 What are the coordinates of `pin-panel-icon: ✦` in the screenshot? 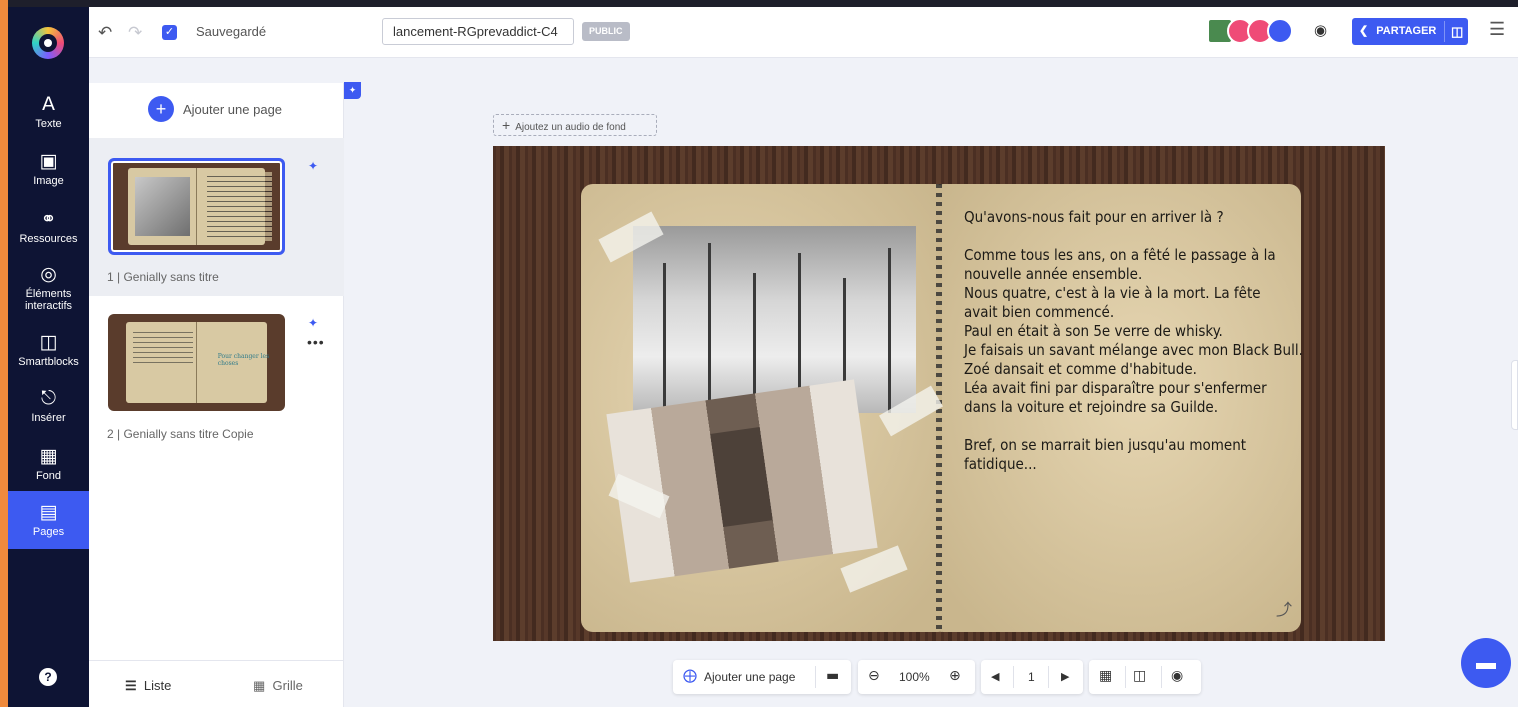 It's located at (352, 90).